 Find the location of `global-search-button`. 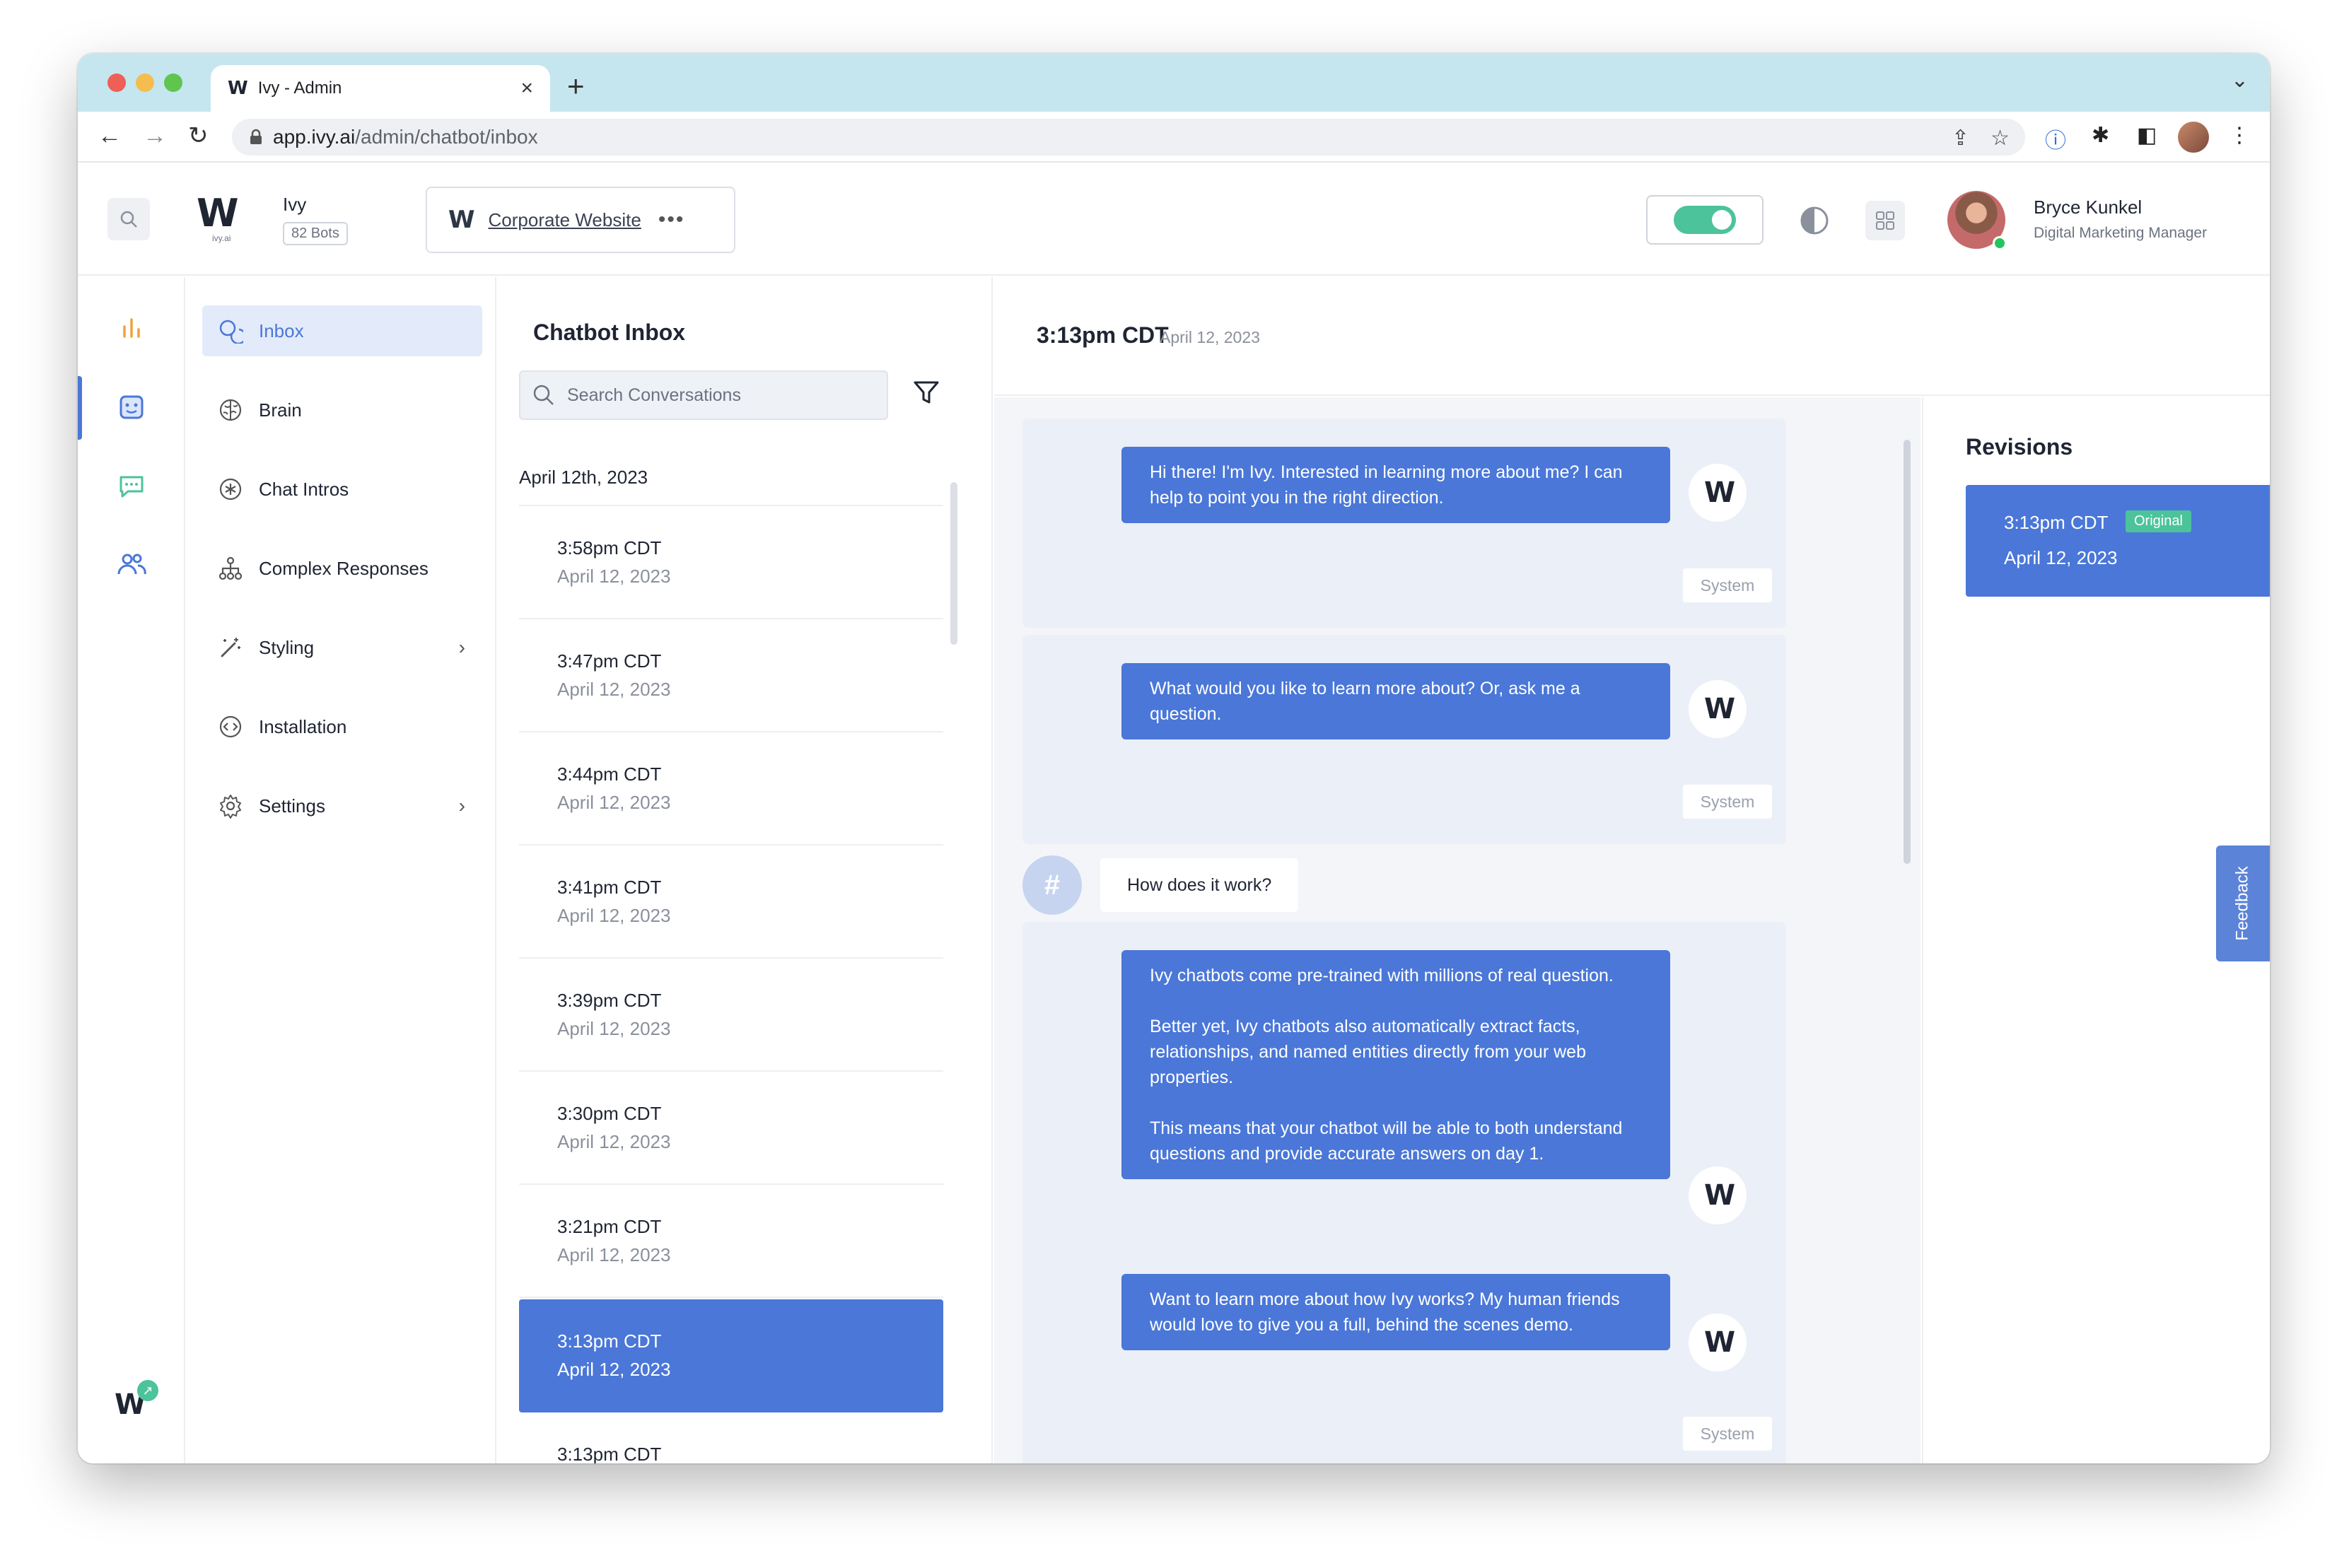

global-search-button is located at coordinates (128, 219).